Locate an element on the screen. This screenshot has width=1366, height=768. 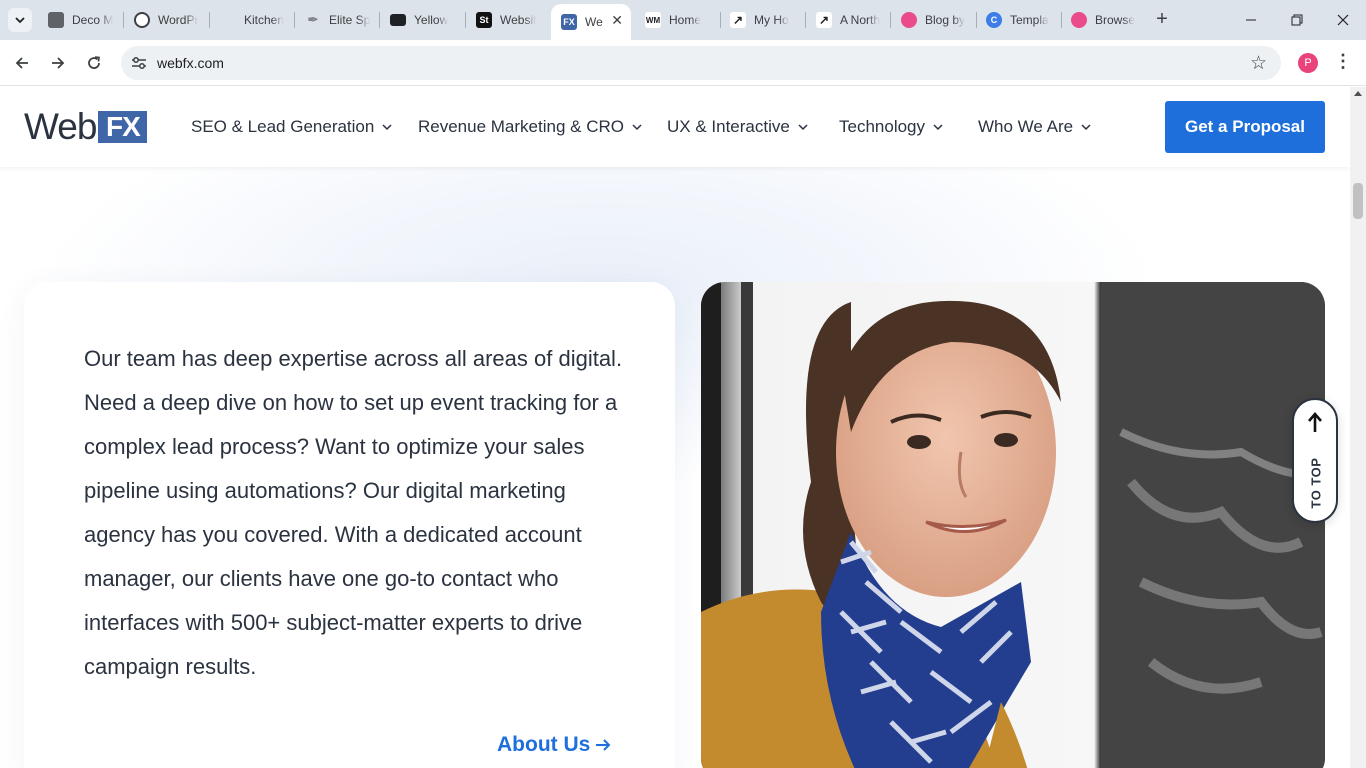
arrow-up-icon is located at coordinates (1315, 422).